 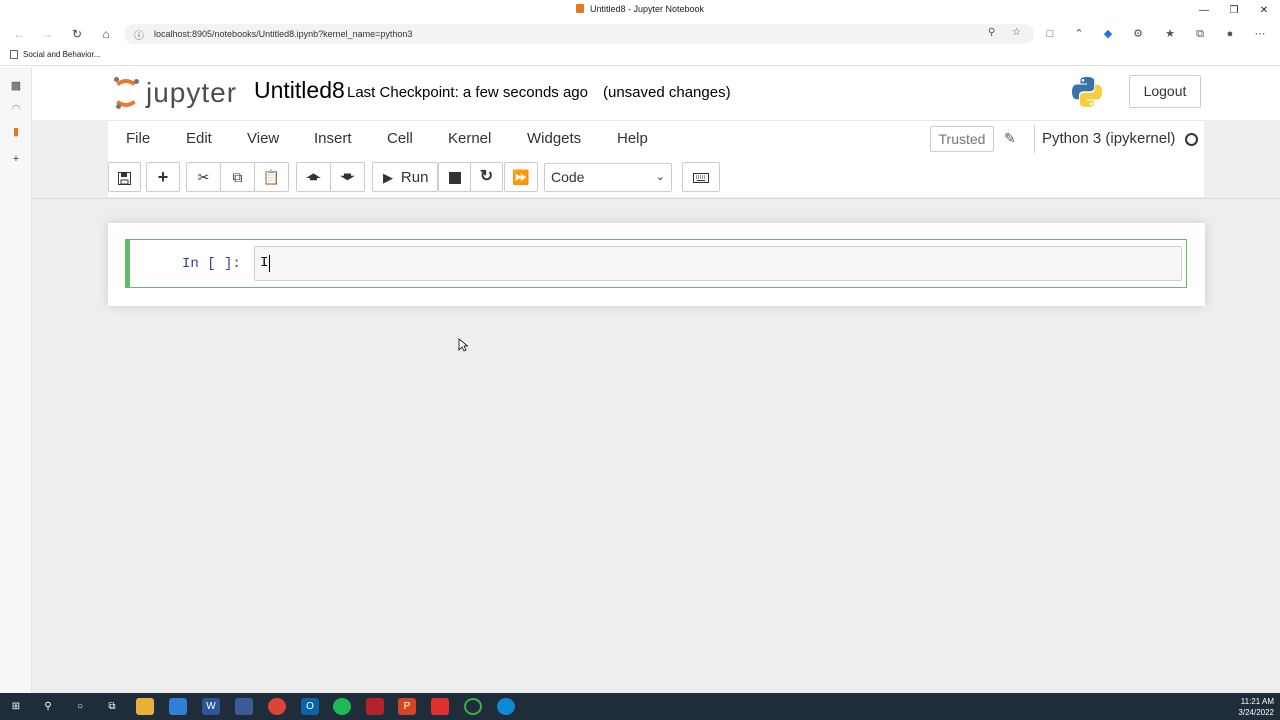 I want to click on chrome-icon, so click(x=277, y=706).